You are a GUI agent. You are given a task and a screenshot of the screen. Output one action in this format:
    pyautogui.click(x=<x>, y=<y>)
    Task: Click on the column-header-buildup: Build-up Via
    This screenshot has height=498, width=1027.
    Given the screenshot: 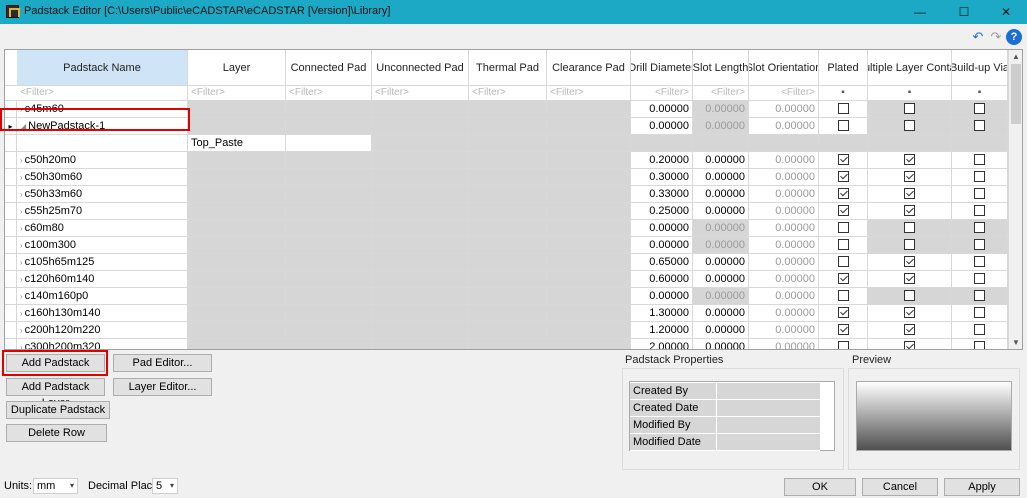 What is the action you would take?
    pyautogui.click(x=980, y=67)
    